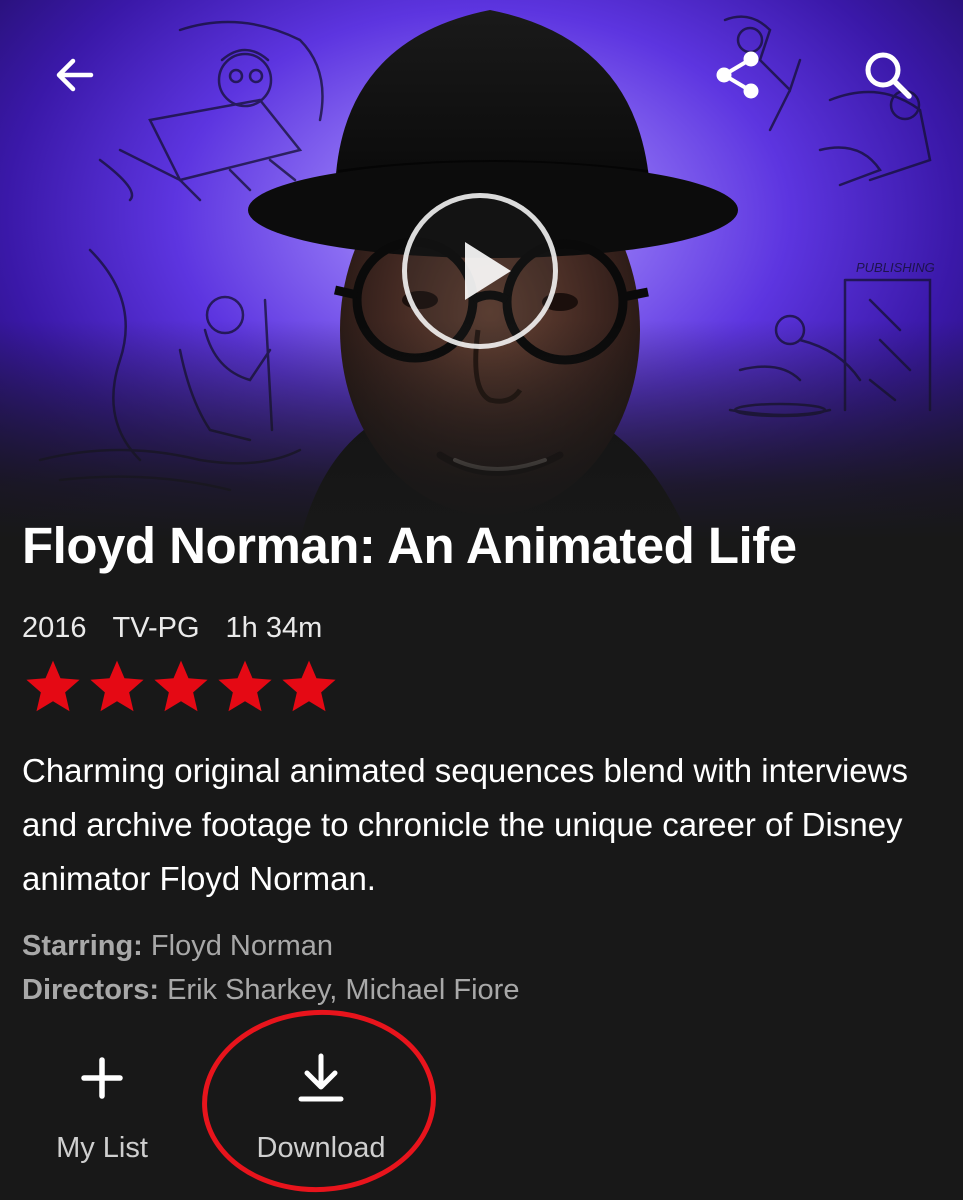 The width and height of the screenshot is (963, 1200). What do you see at coordinates (102, 1078) in the screenshot?
I see `plus-icon` at bounding box center [102, 1078].